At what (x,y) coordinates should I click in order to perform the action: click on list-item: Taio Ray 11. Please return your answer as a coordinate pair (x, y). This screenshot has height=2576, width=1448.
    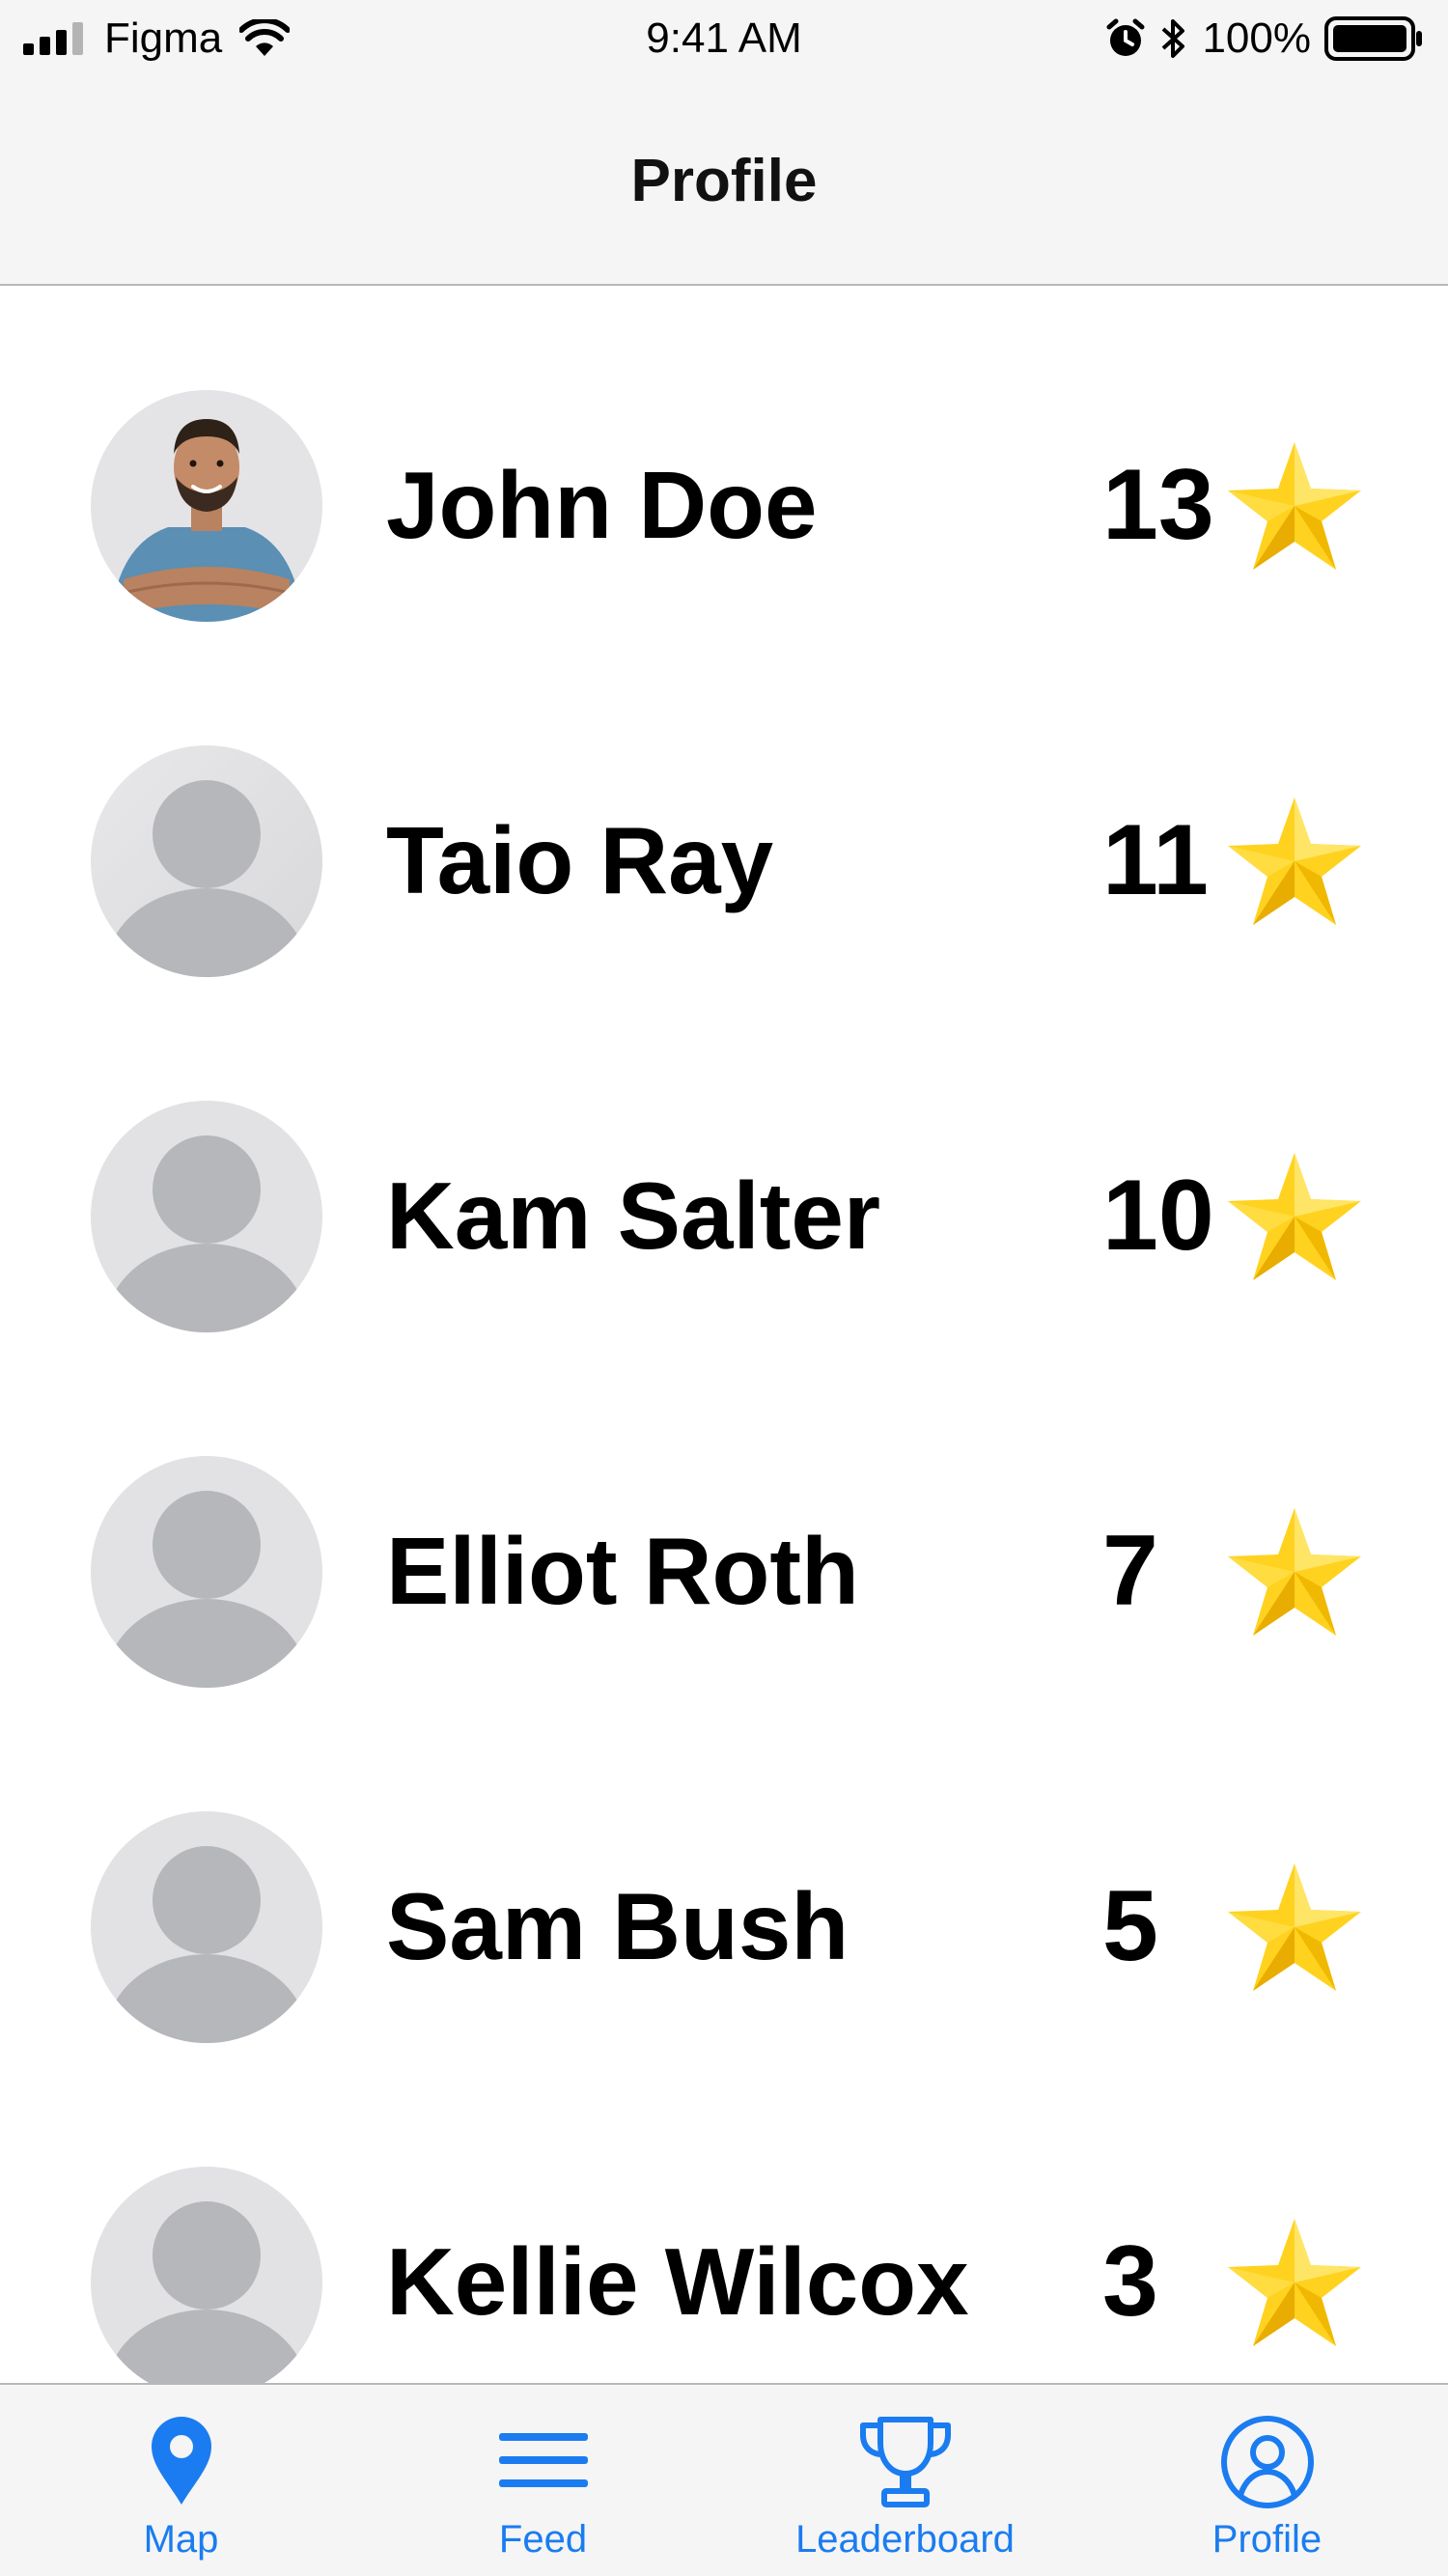
    Looking at the image, I should click on (724, 889).